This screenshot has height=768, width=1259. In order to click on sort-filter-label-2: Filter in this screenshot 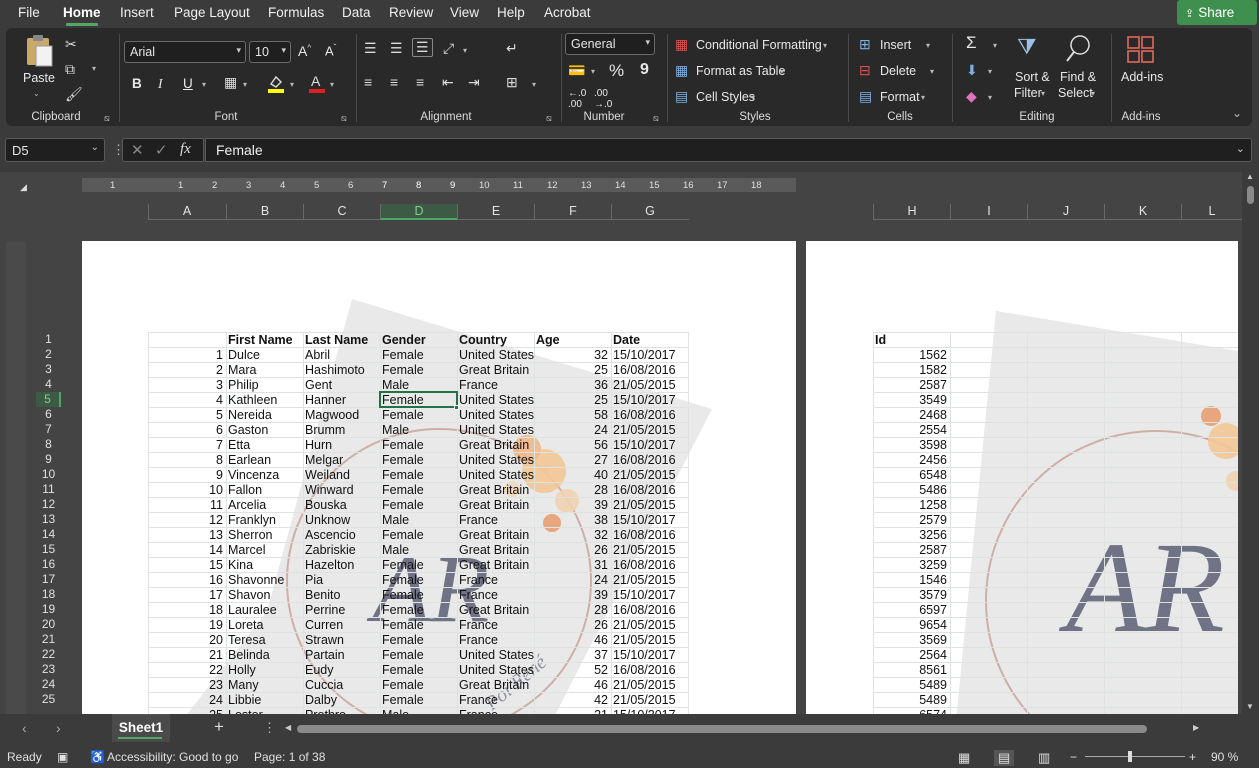, I will do `click(1028, 93)`.